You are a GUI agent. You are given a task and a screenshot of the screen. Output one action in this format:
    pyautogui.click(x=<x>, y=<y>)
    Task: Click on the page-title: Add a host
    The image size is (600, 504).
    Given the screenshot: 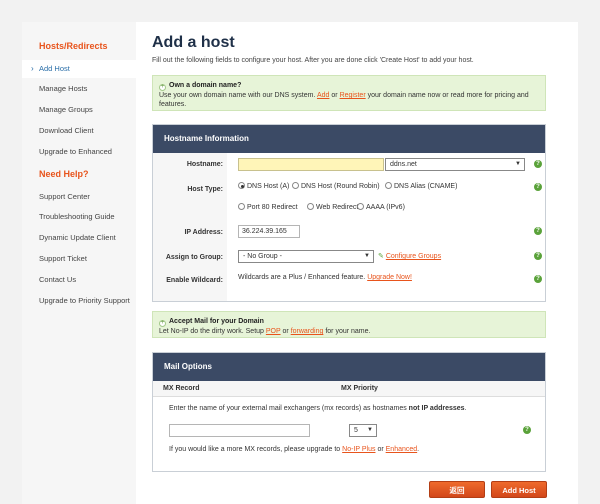 What is the action you would take?
    pyautogui.click(x=193, y=42)
    